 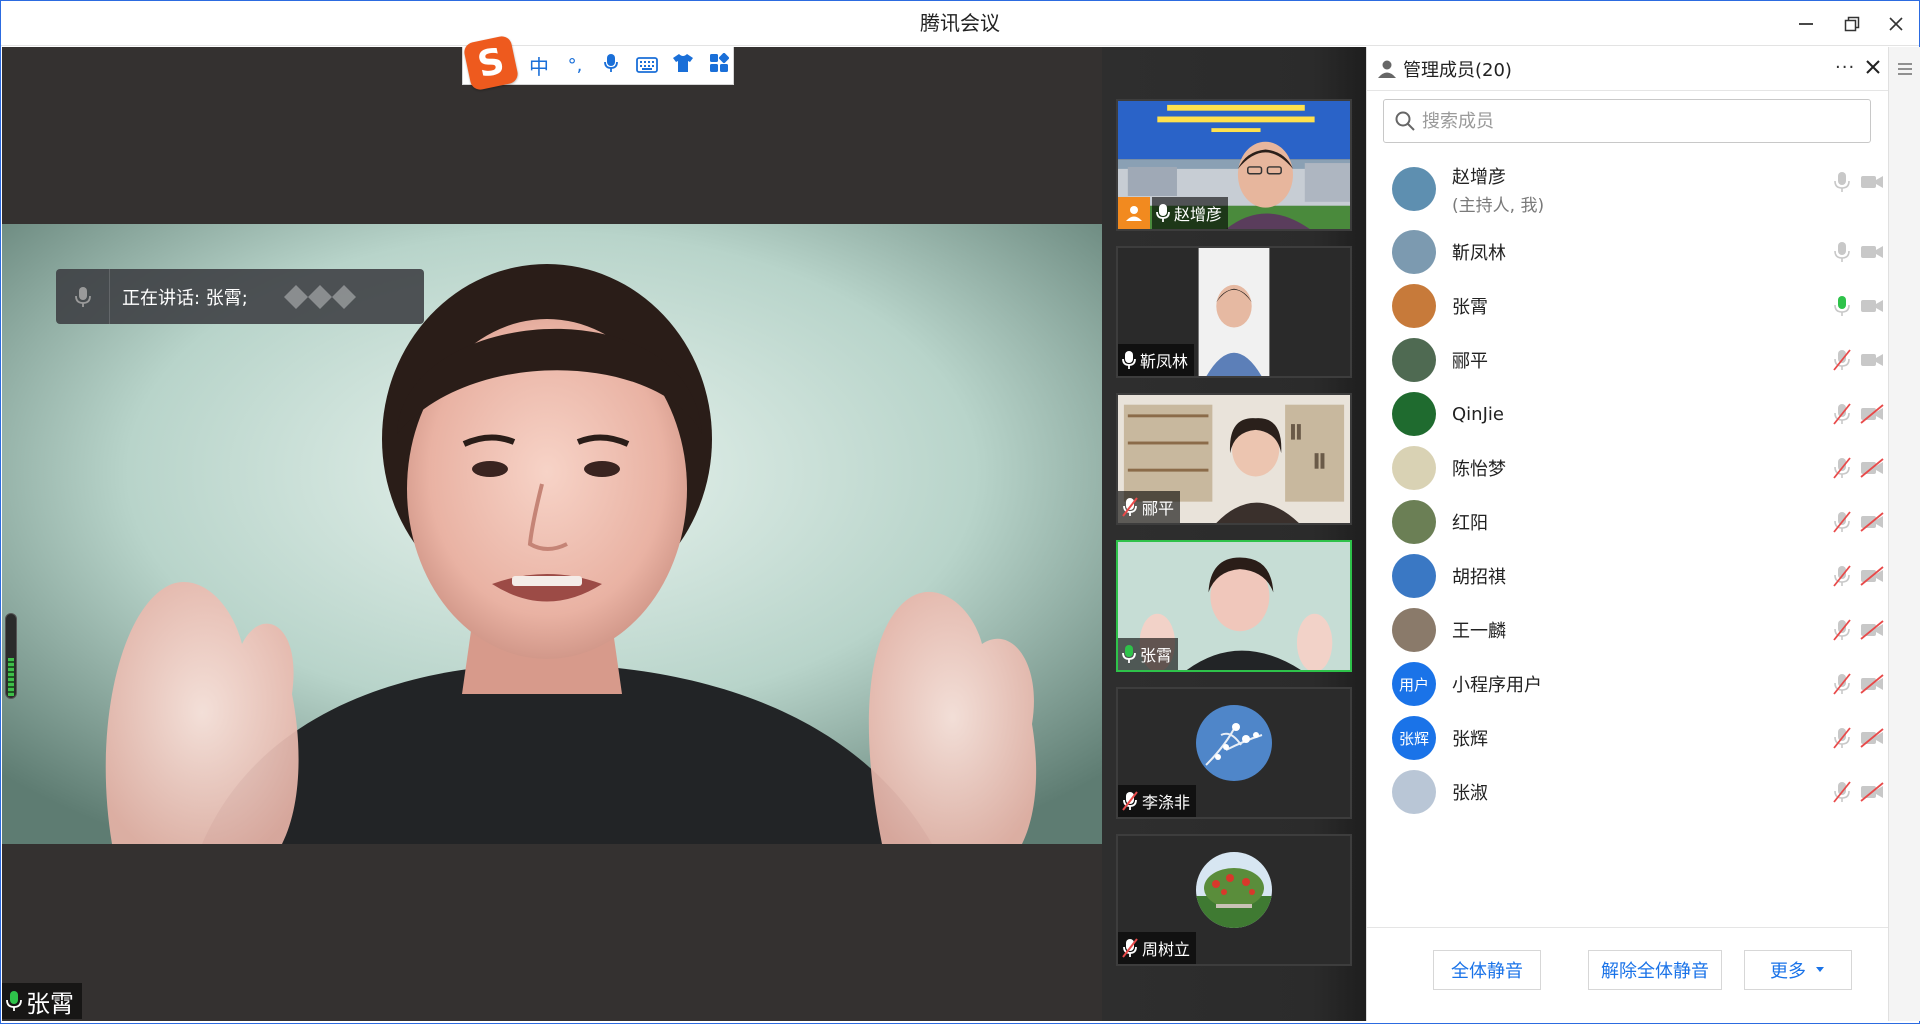 What do you see at coordinates (1627, 792) in the screenshot?
I see `member-row: 张淑` at bounding box center [1627, 792].